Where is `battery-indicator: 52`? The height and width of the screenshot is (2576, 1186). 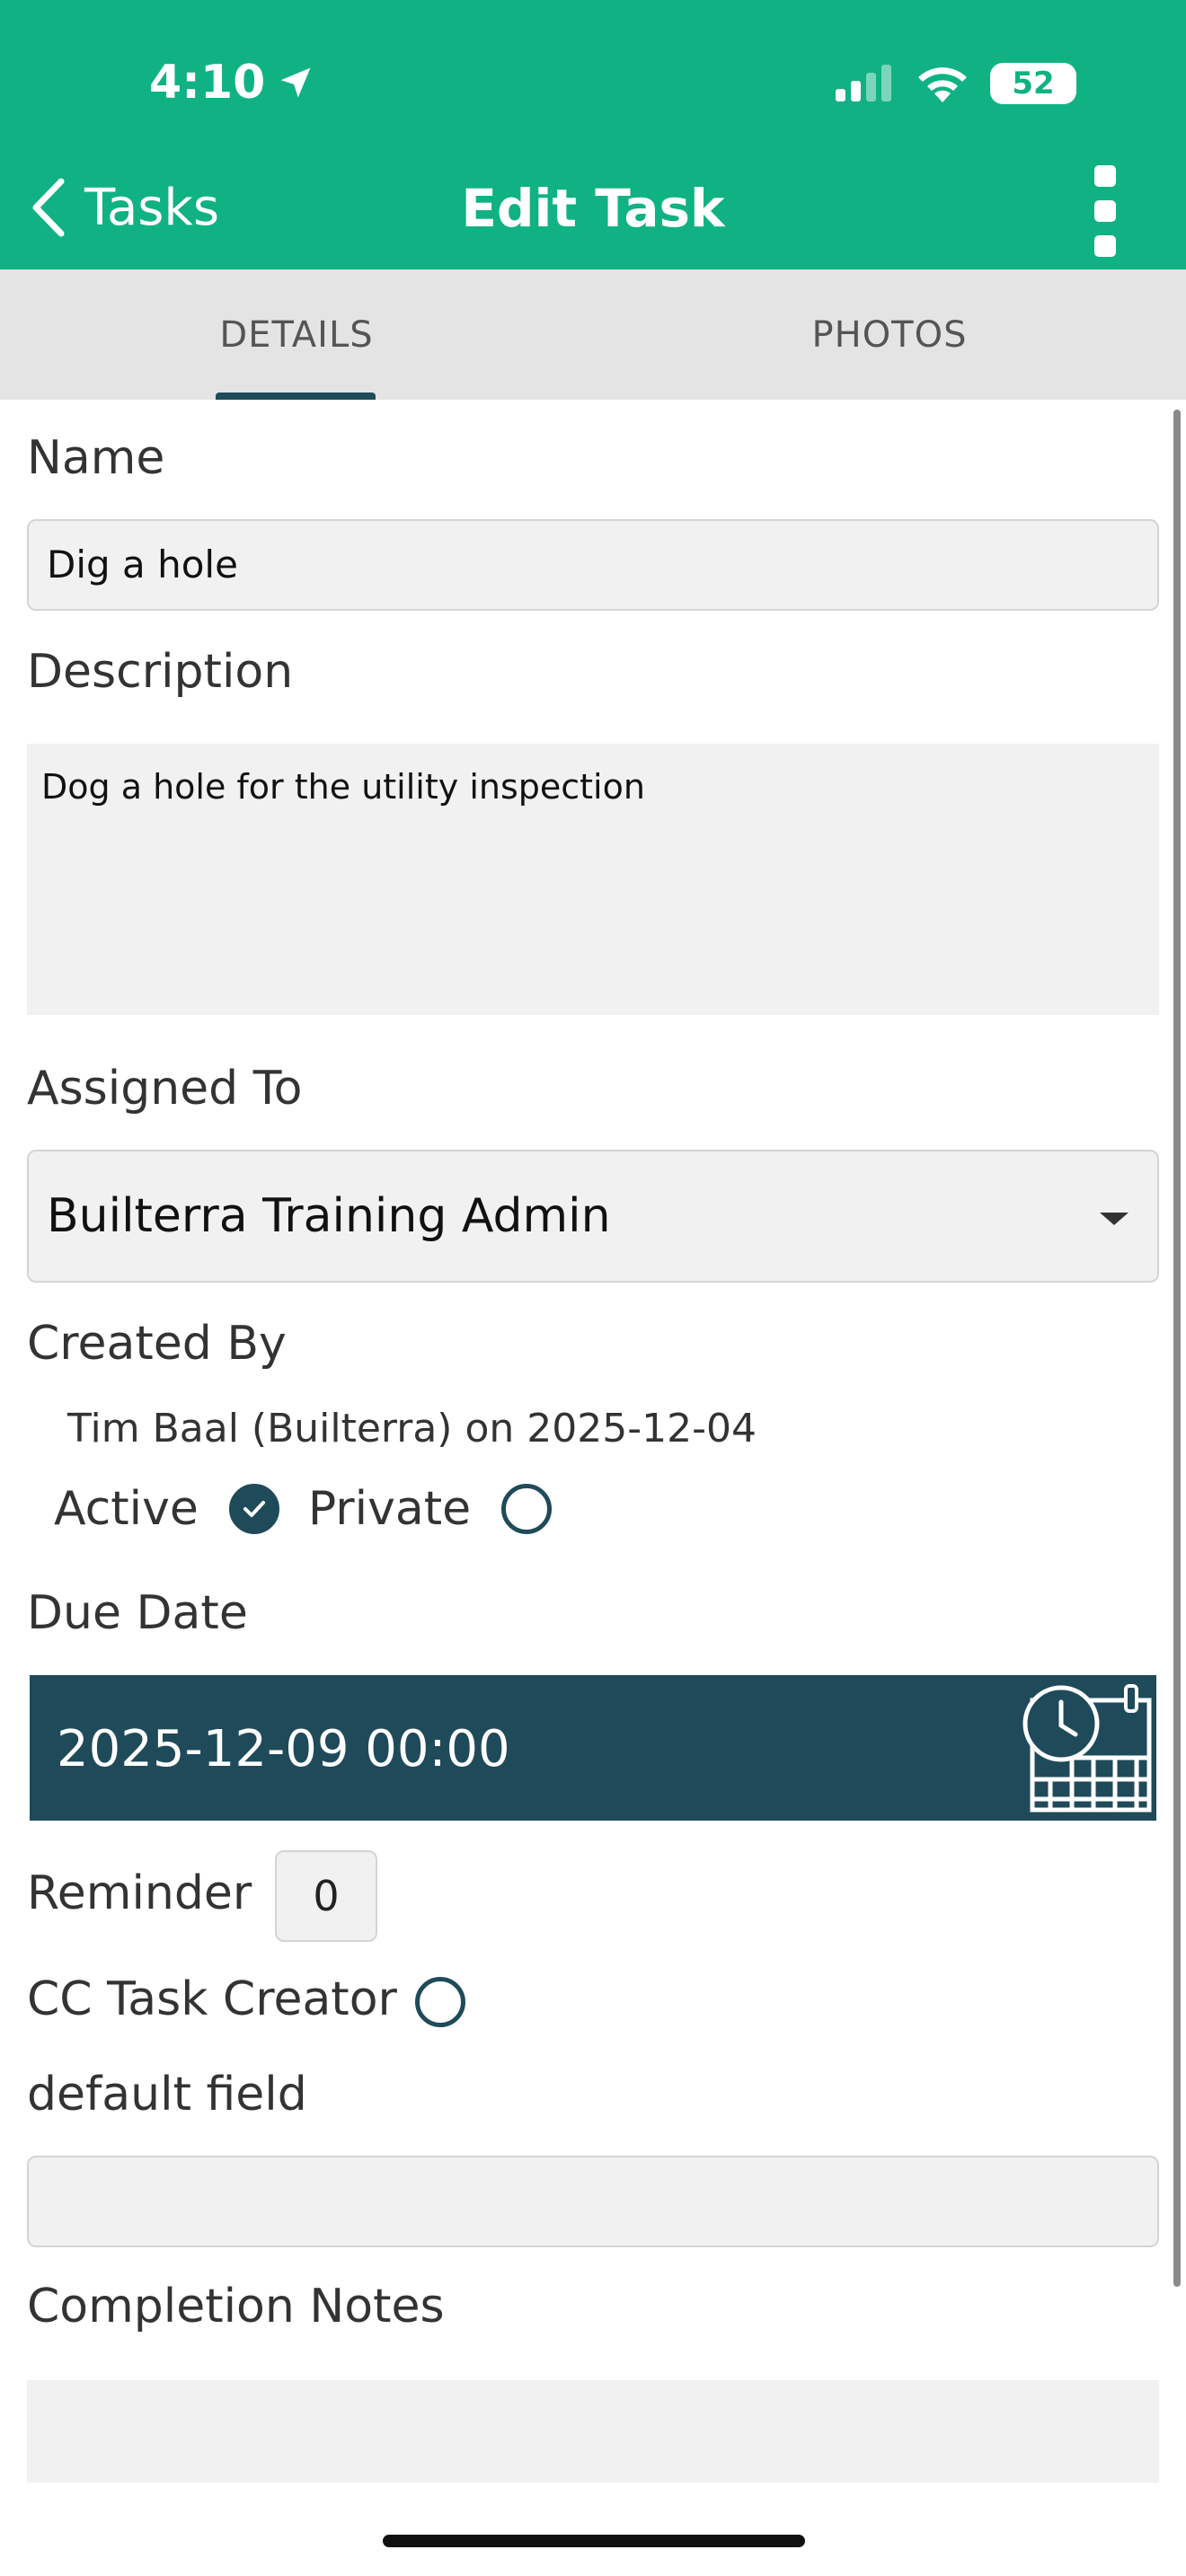
battery-indicator: 52 is located at coordinates (1033, 83).